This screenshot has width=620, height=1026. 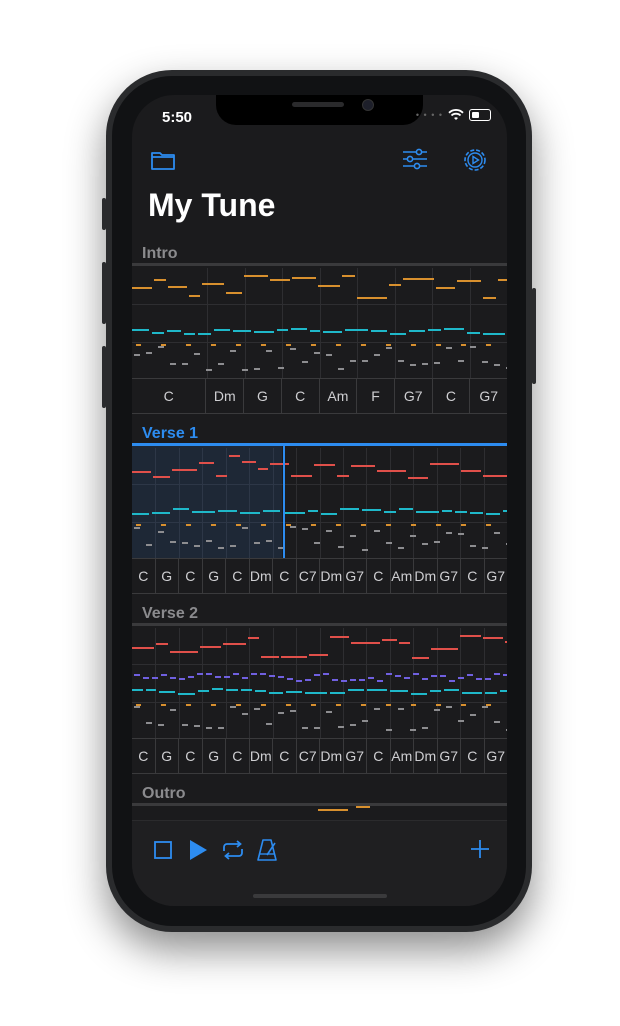 I want to click on section-label: Outro, so click(x=164, y=794).